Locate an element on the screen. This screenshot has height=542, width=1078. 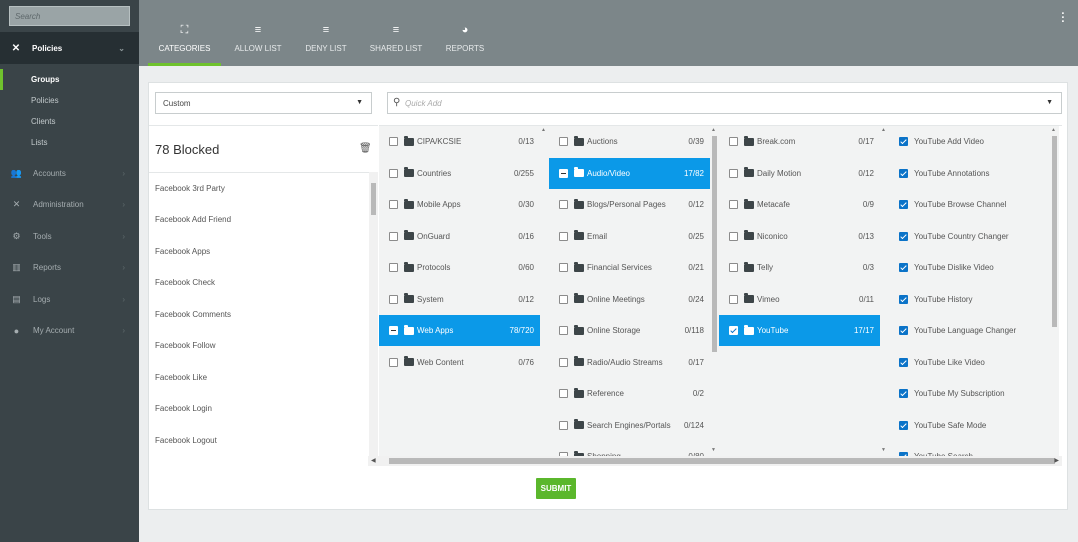
category-row: YouTube Add Video is located at coordinates (969, 141).